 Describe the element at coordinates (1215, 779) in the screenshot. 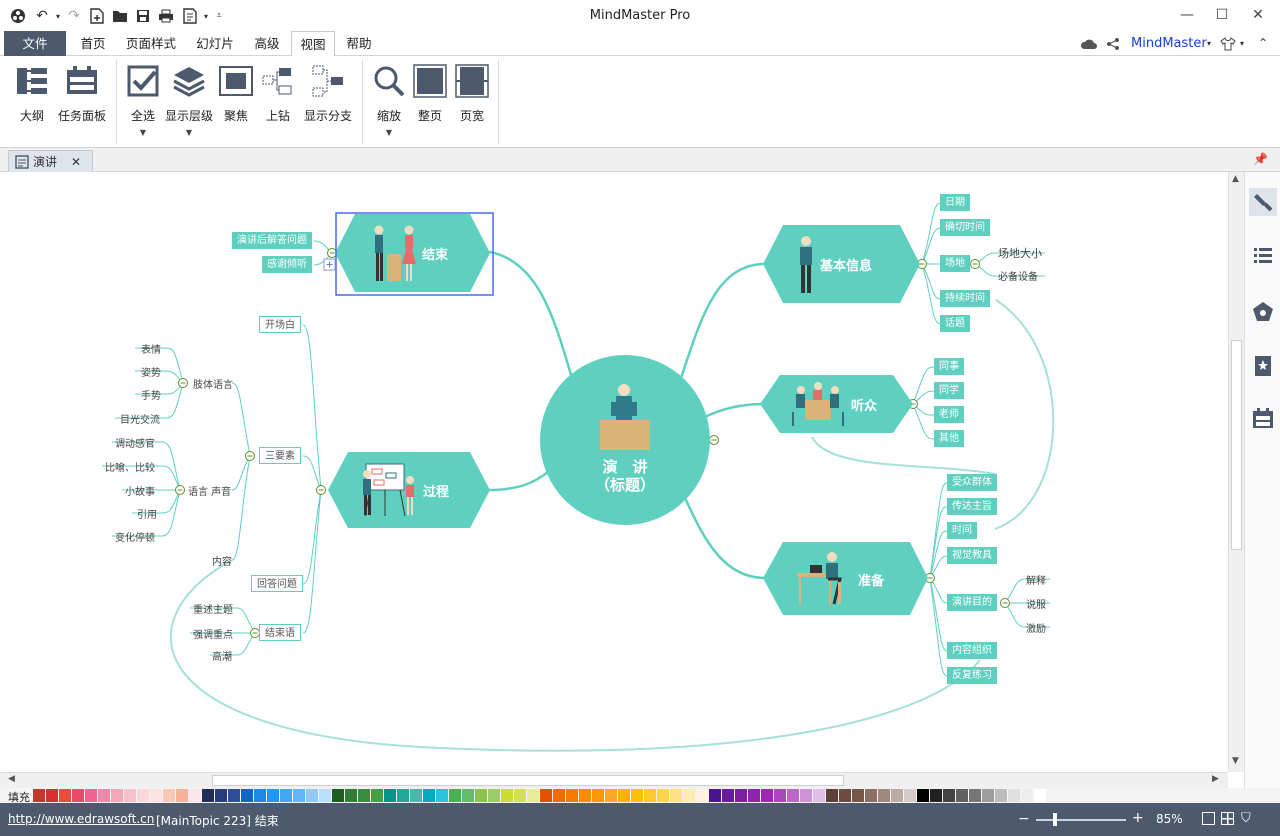

I see `scroll-right-icon: ▶` at that location.